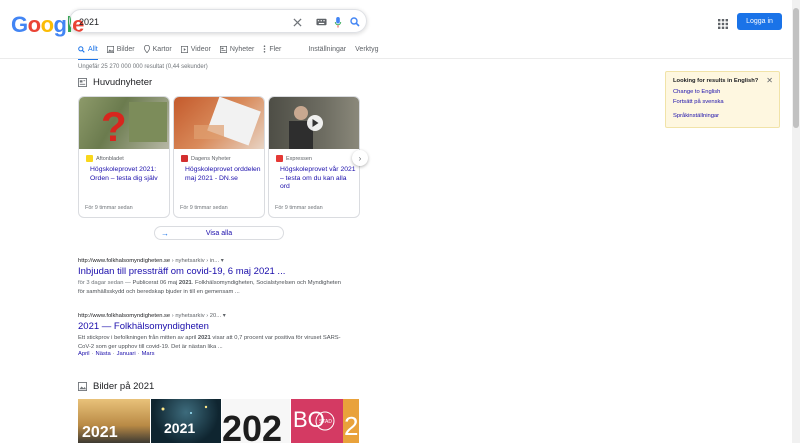 The height and width of the screenshot is (443, 800). What do you see at coordinates (213, 326) in the screenshot?
I see `result-title: 2021 — Folkhälsomyndigheten` at bounding box center [213, 326].